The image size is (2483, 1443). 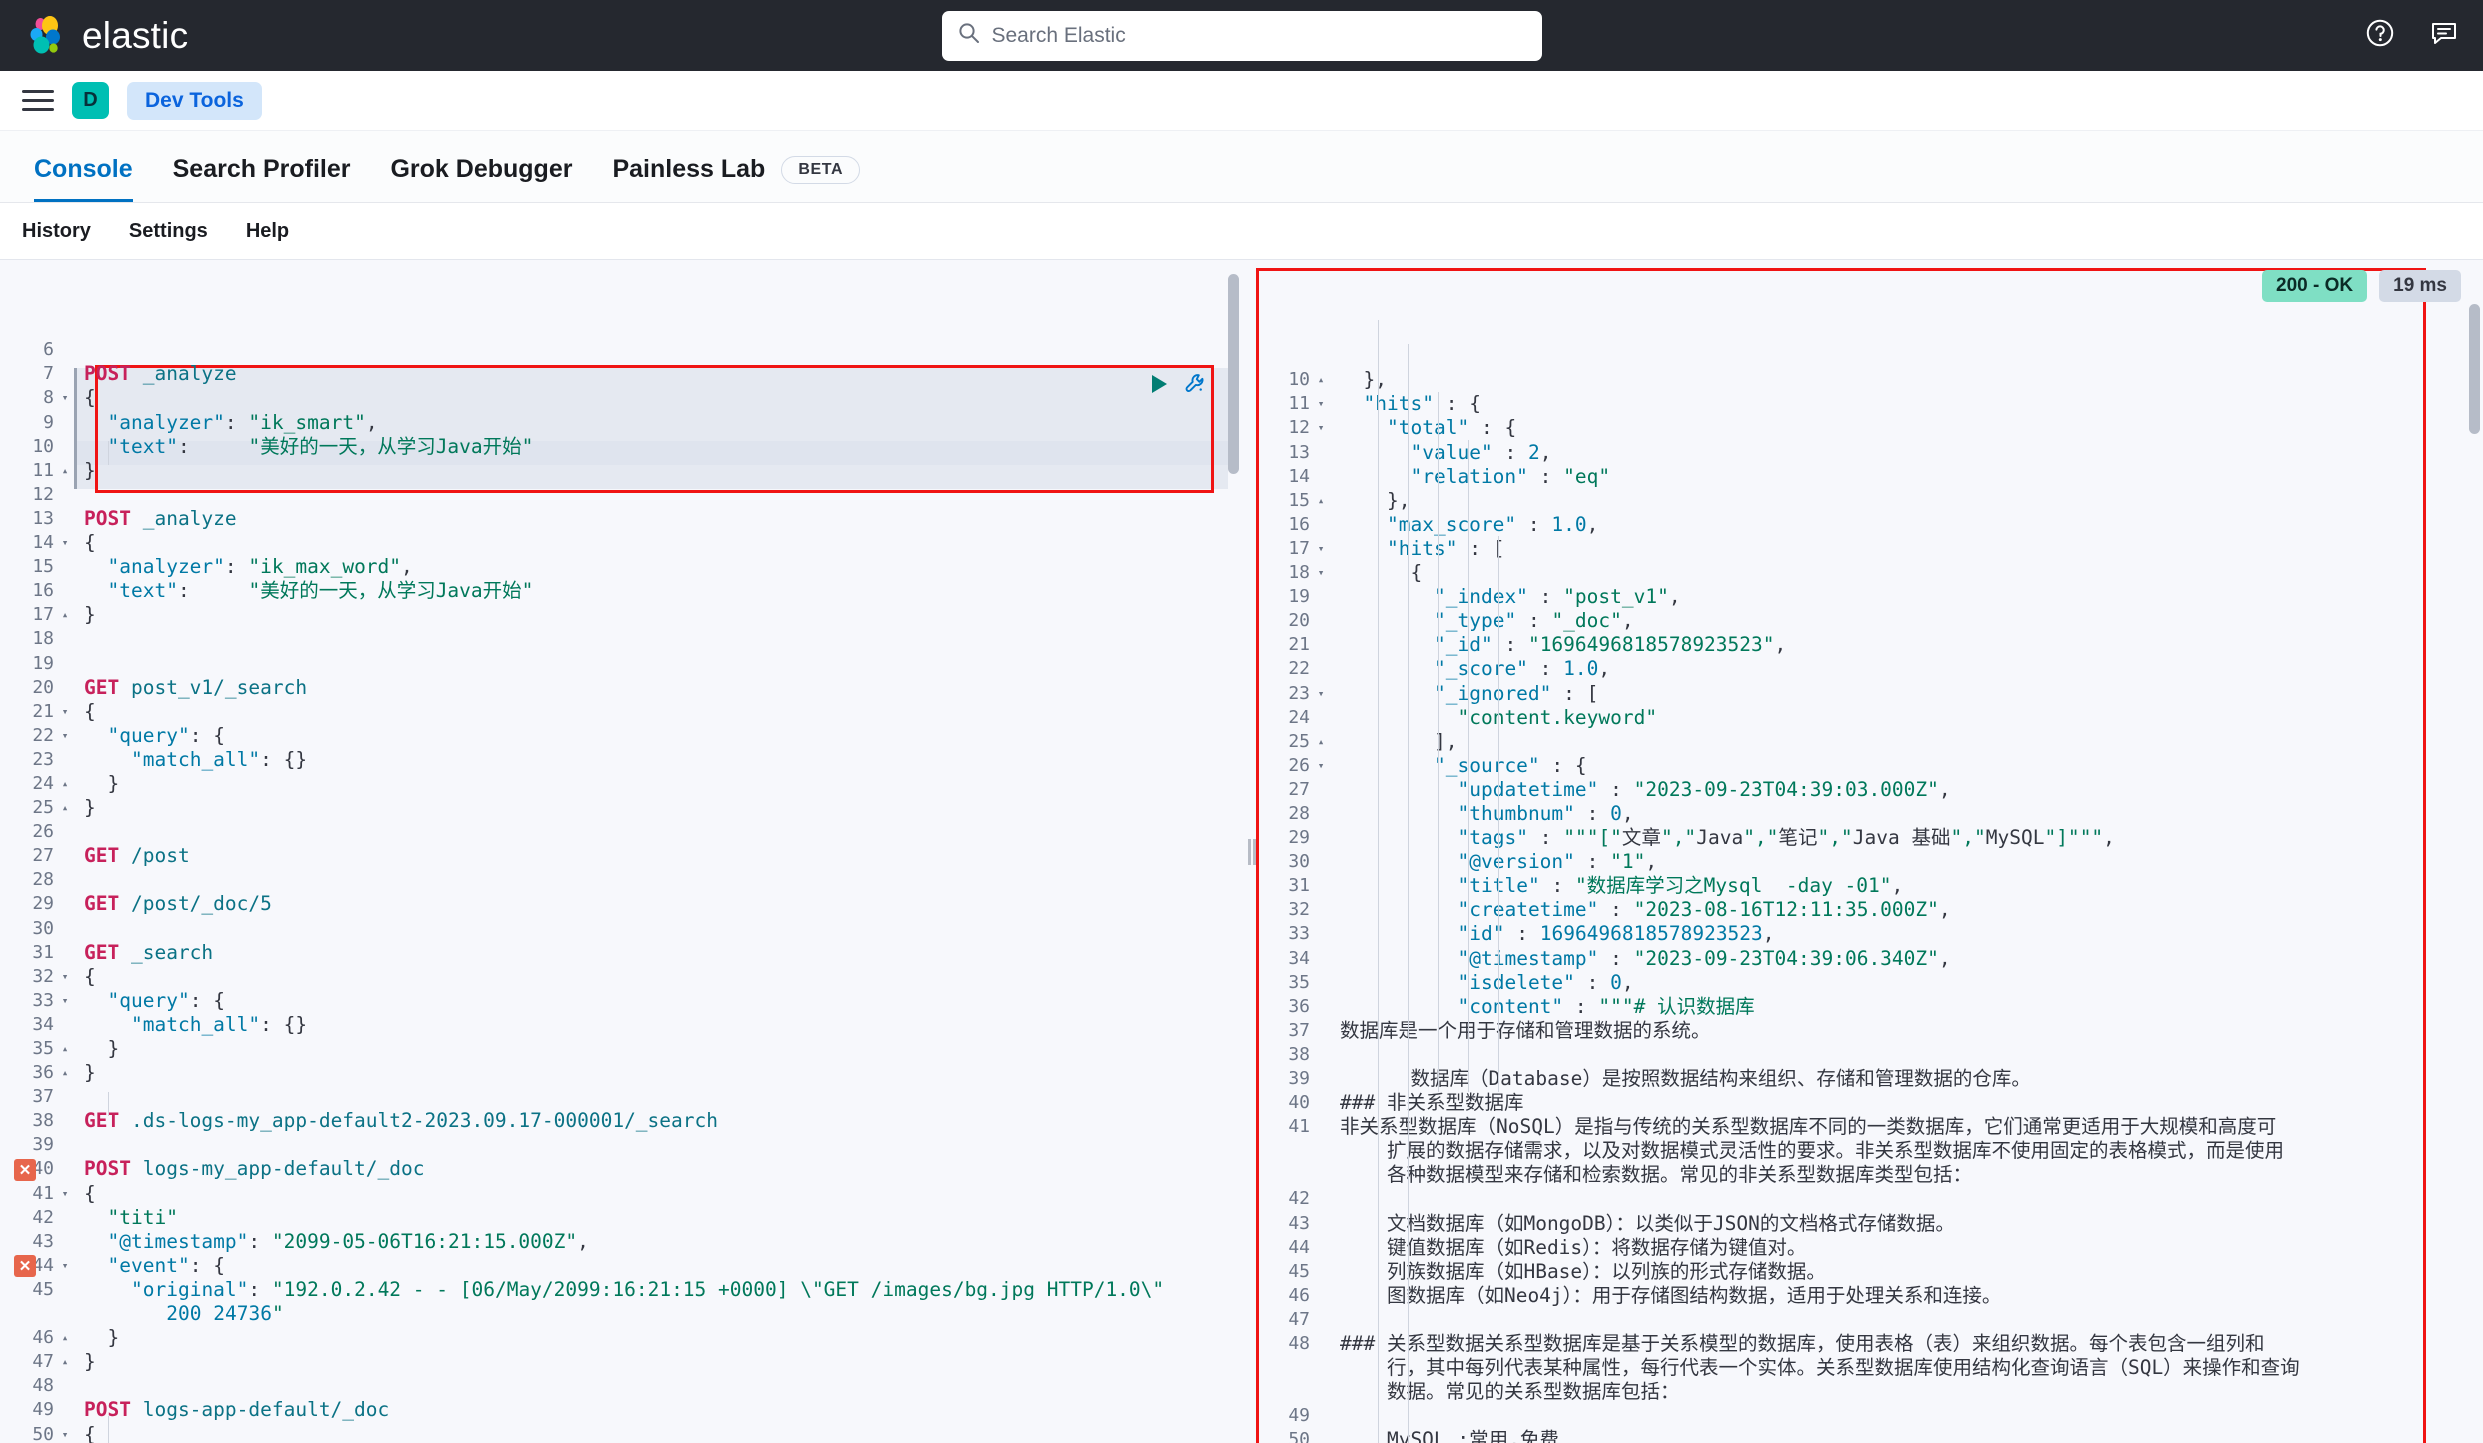 I want to click on code-line: 10 ▴ },, so click(x=1869, y=380).